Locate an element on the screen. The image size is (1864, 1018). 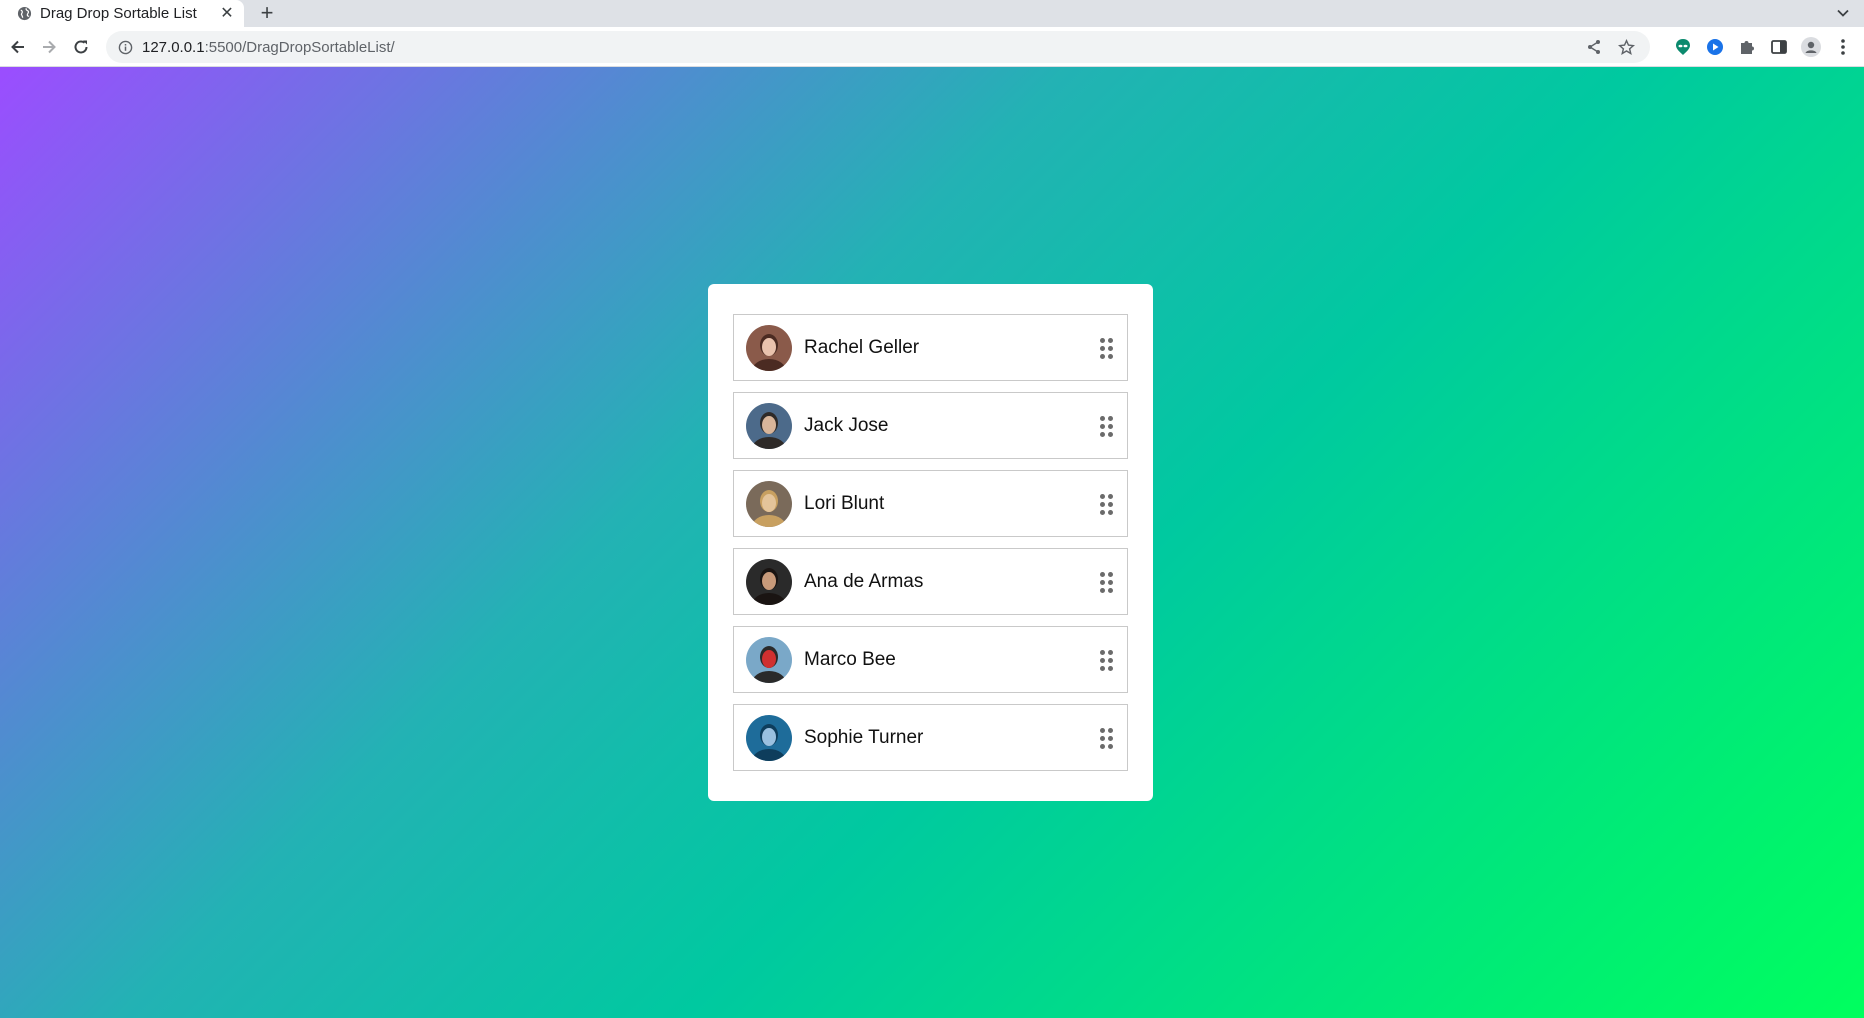
puzzle-icon is located at coordinates (1747, 47).